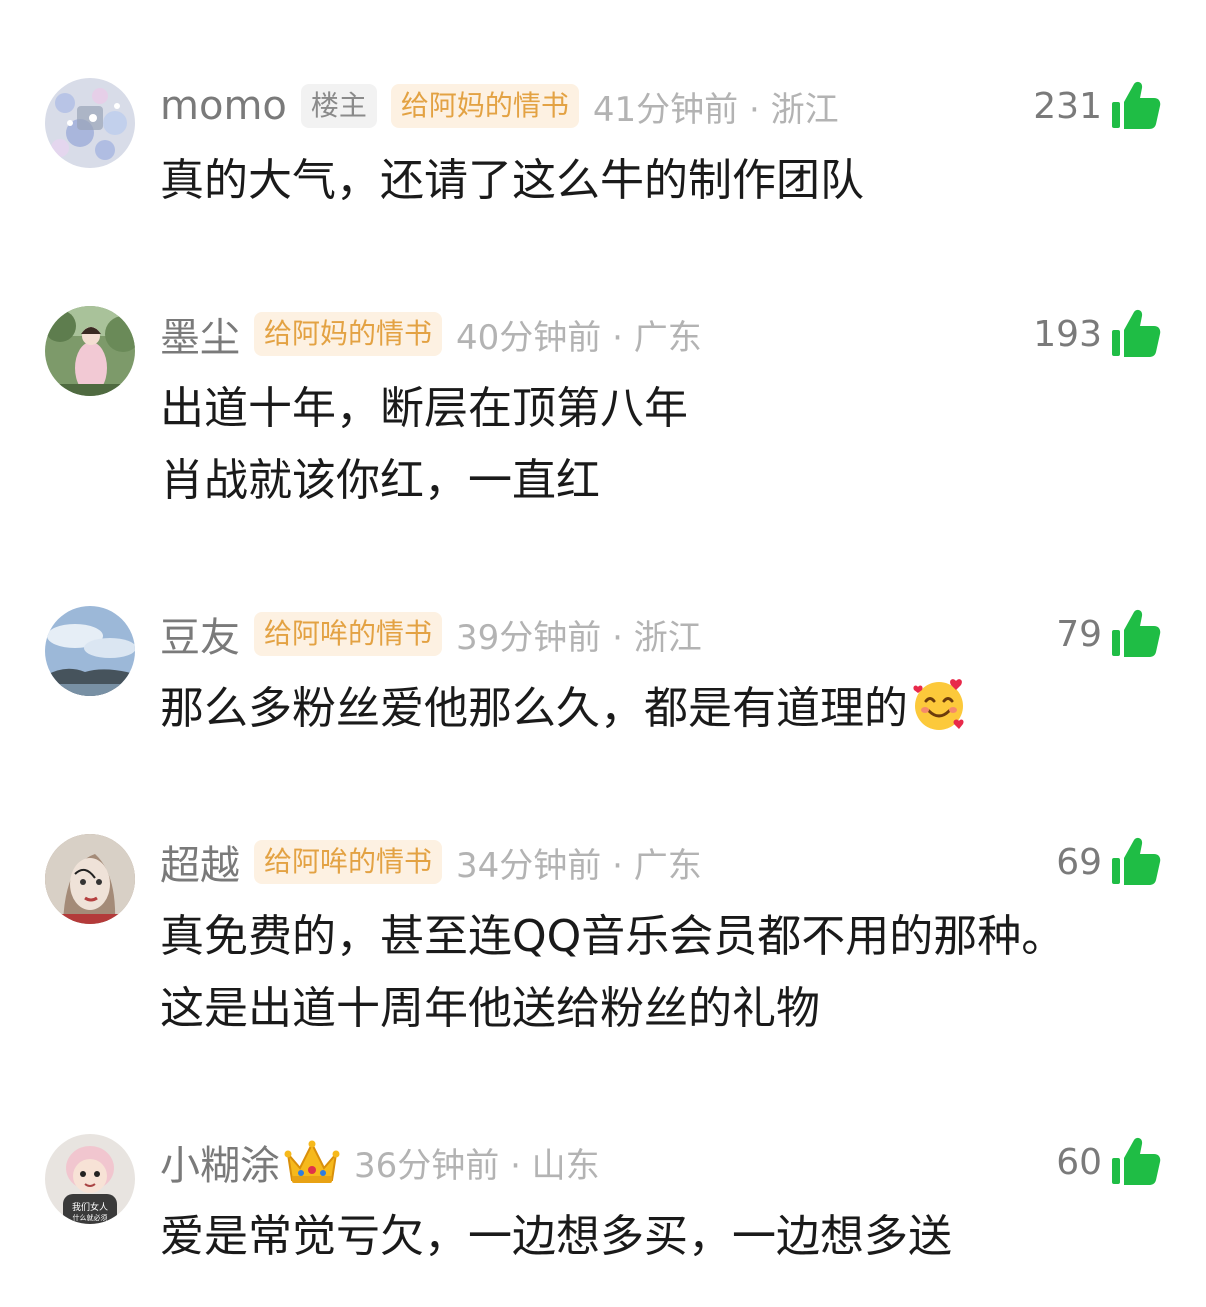  What do you see at coordinates (1109, 862) in the screenshot?
I see `like-button: 69` at bounding box center [1109, 862].